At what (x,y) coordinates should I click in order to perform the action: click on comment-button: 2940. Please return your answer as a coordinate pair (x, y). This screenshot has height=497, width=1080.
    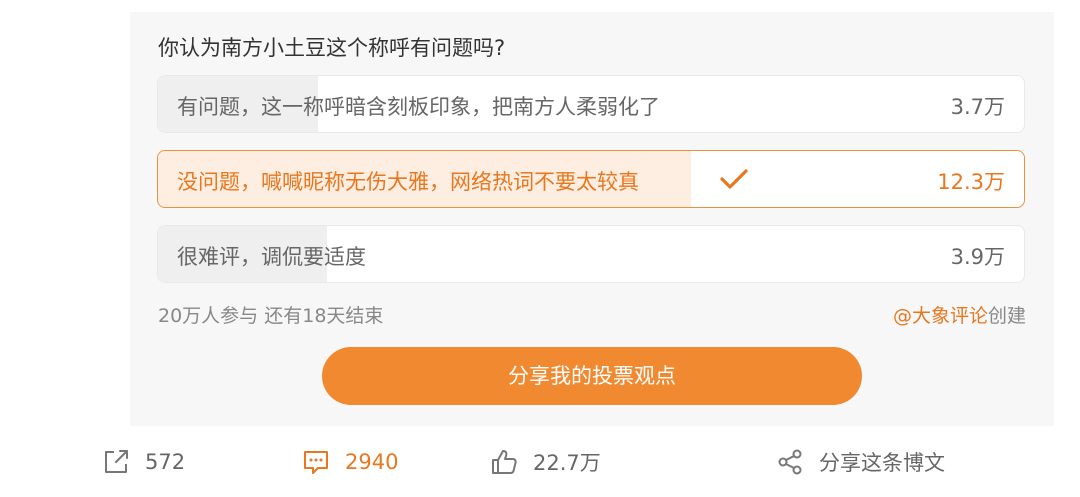
    Looking at the image, I should click on (349, 462).